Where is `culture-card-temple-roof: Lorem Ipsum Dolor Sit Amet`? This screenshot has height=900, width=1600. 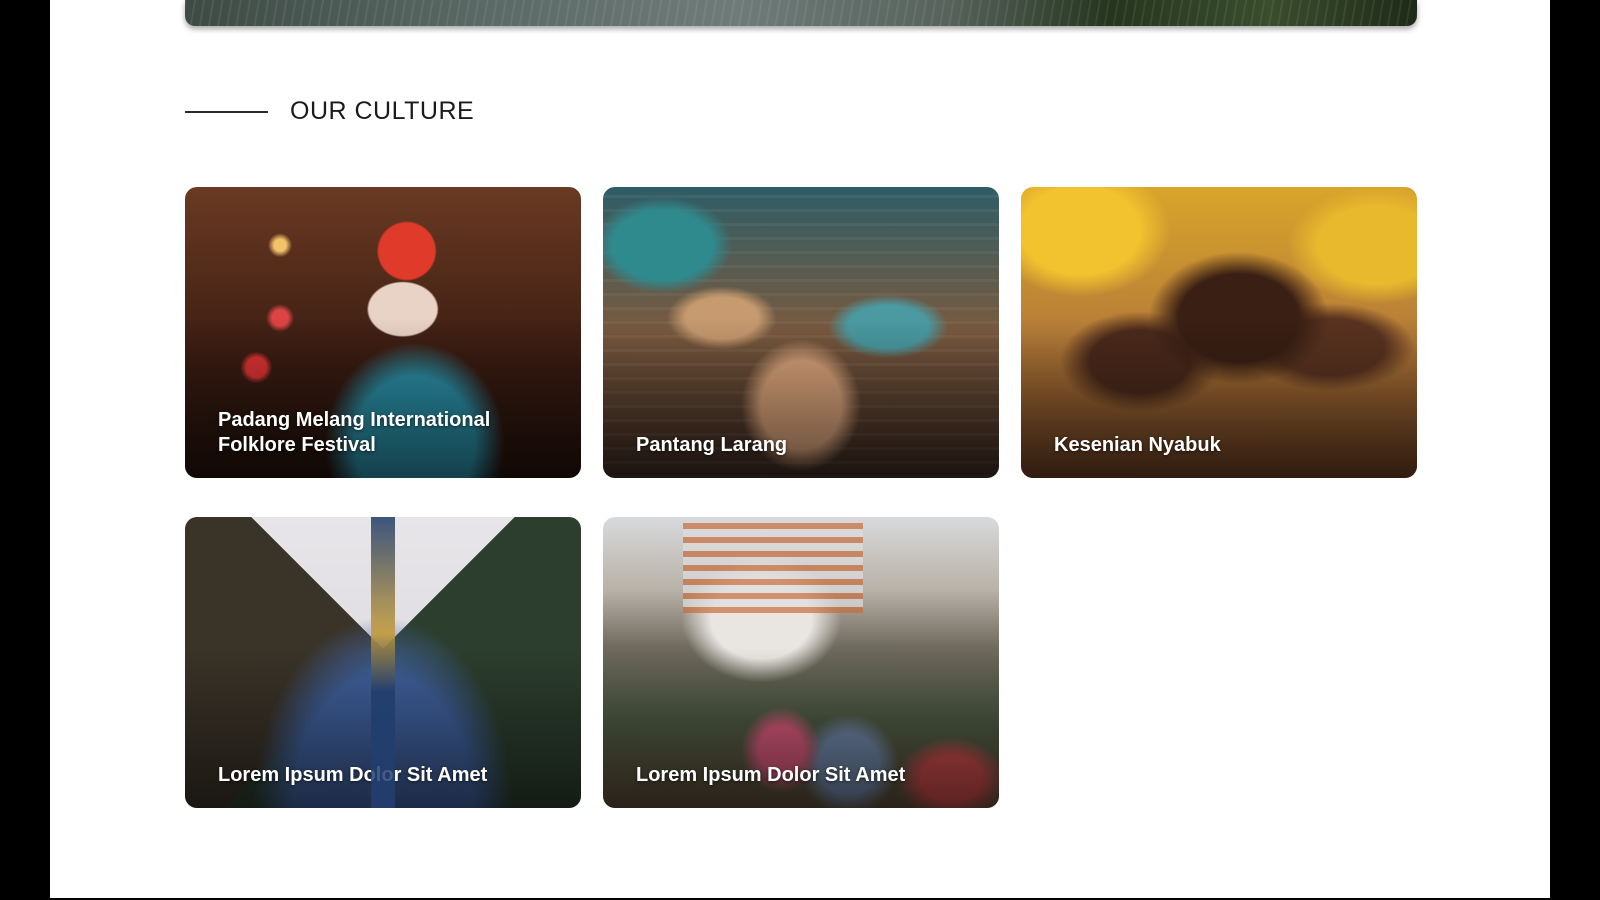 culture-card-temple-roof: Lorem Ipsum Dolor Sit Amet is located at coordinates (383, 662).